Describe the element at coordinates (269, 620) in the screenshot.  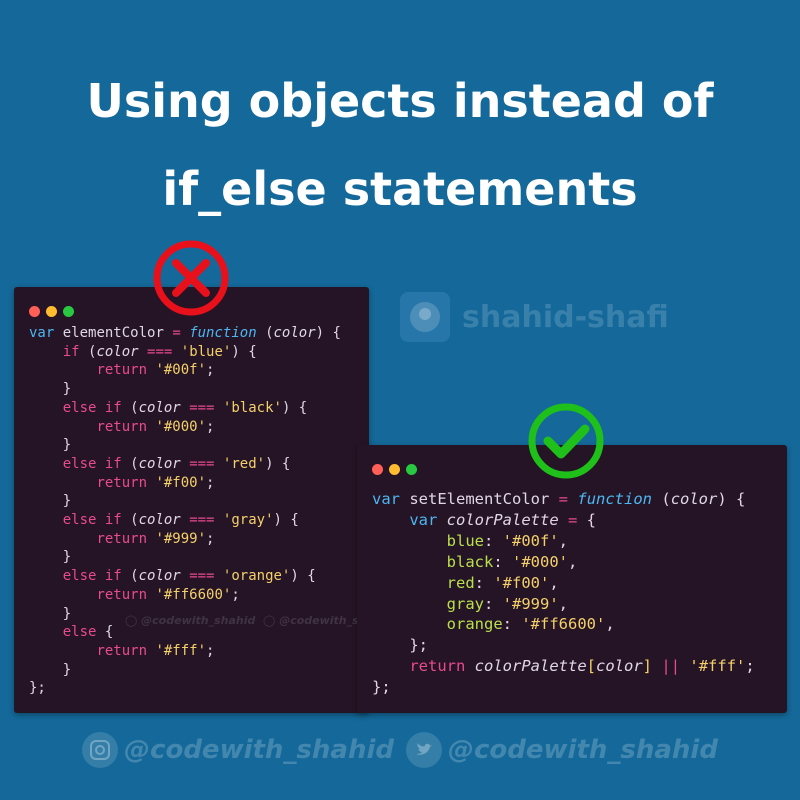
I see `twitter-icon: ◯` at that location.